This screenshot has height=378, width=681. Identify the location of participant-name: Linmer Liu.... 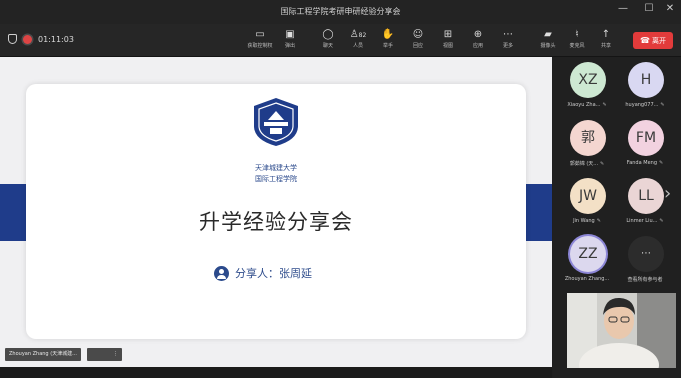
(642, 221).